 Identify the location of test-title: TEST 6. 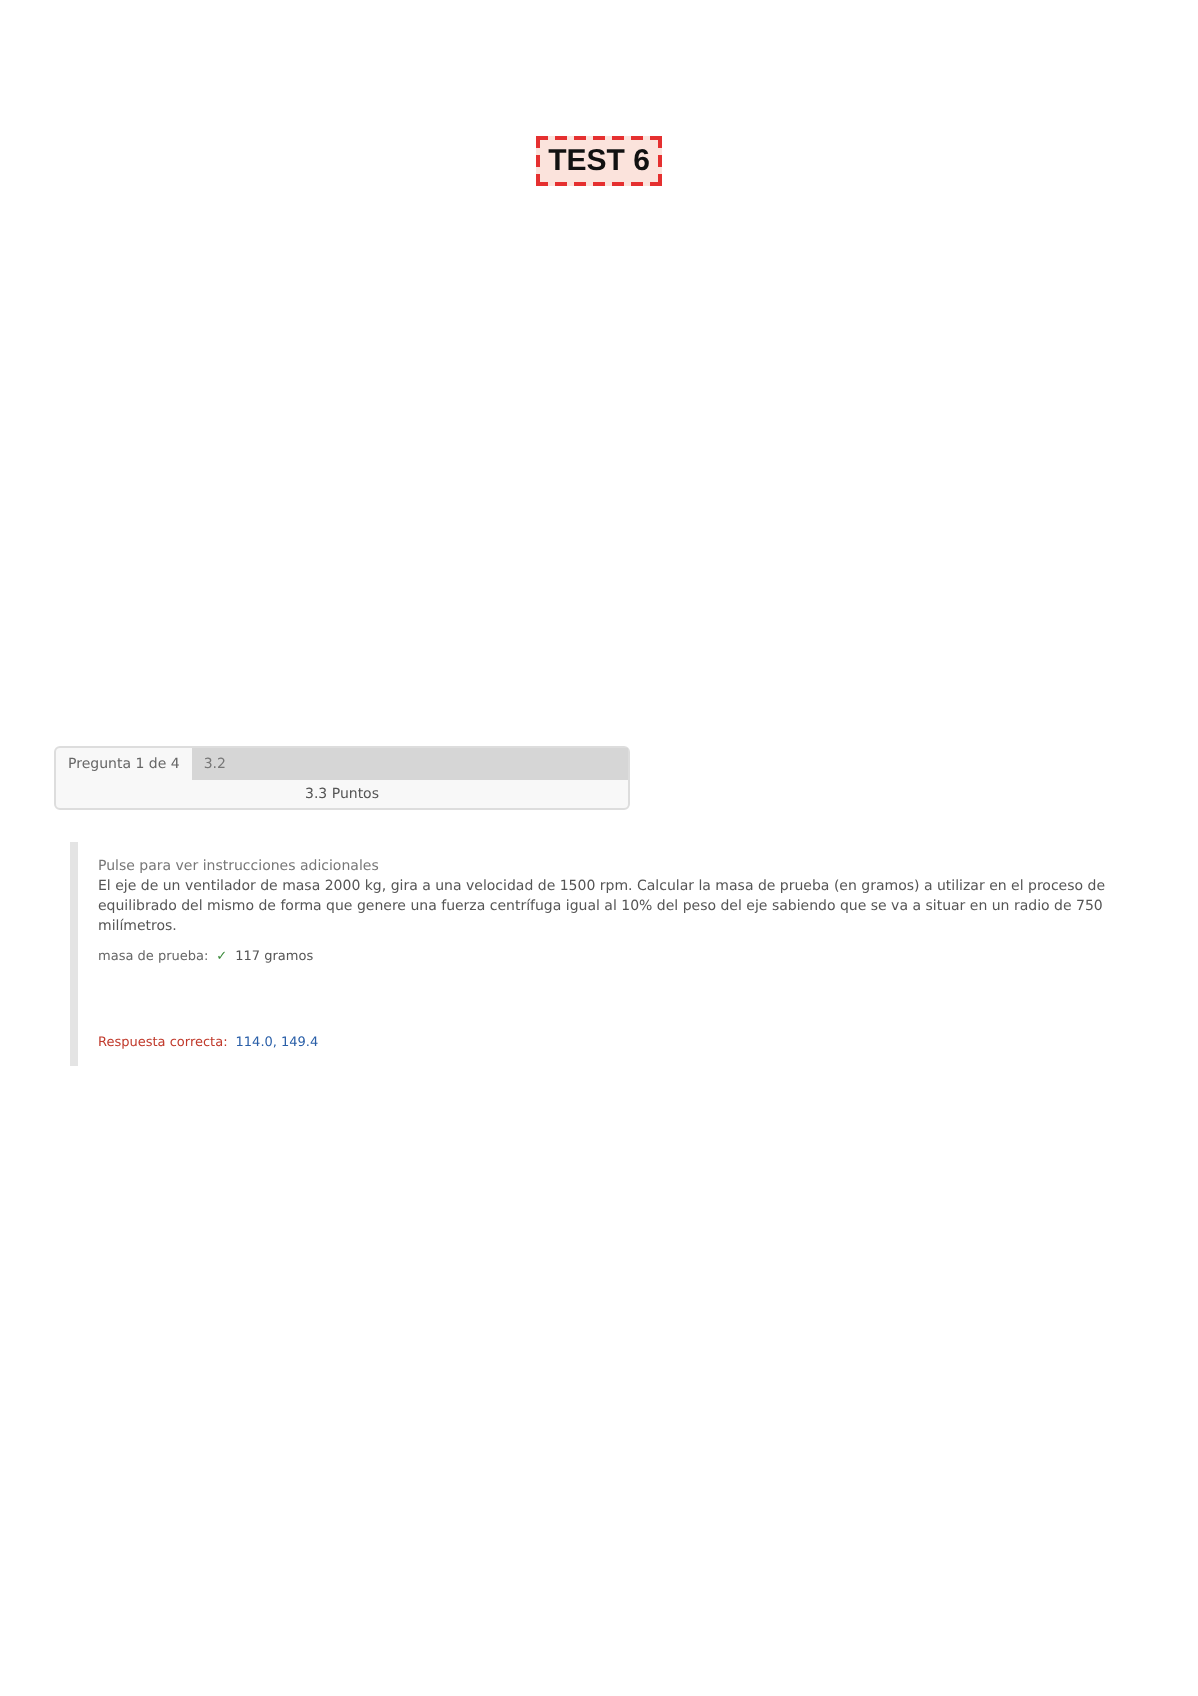
(599, 161).